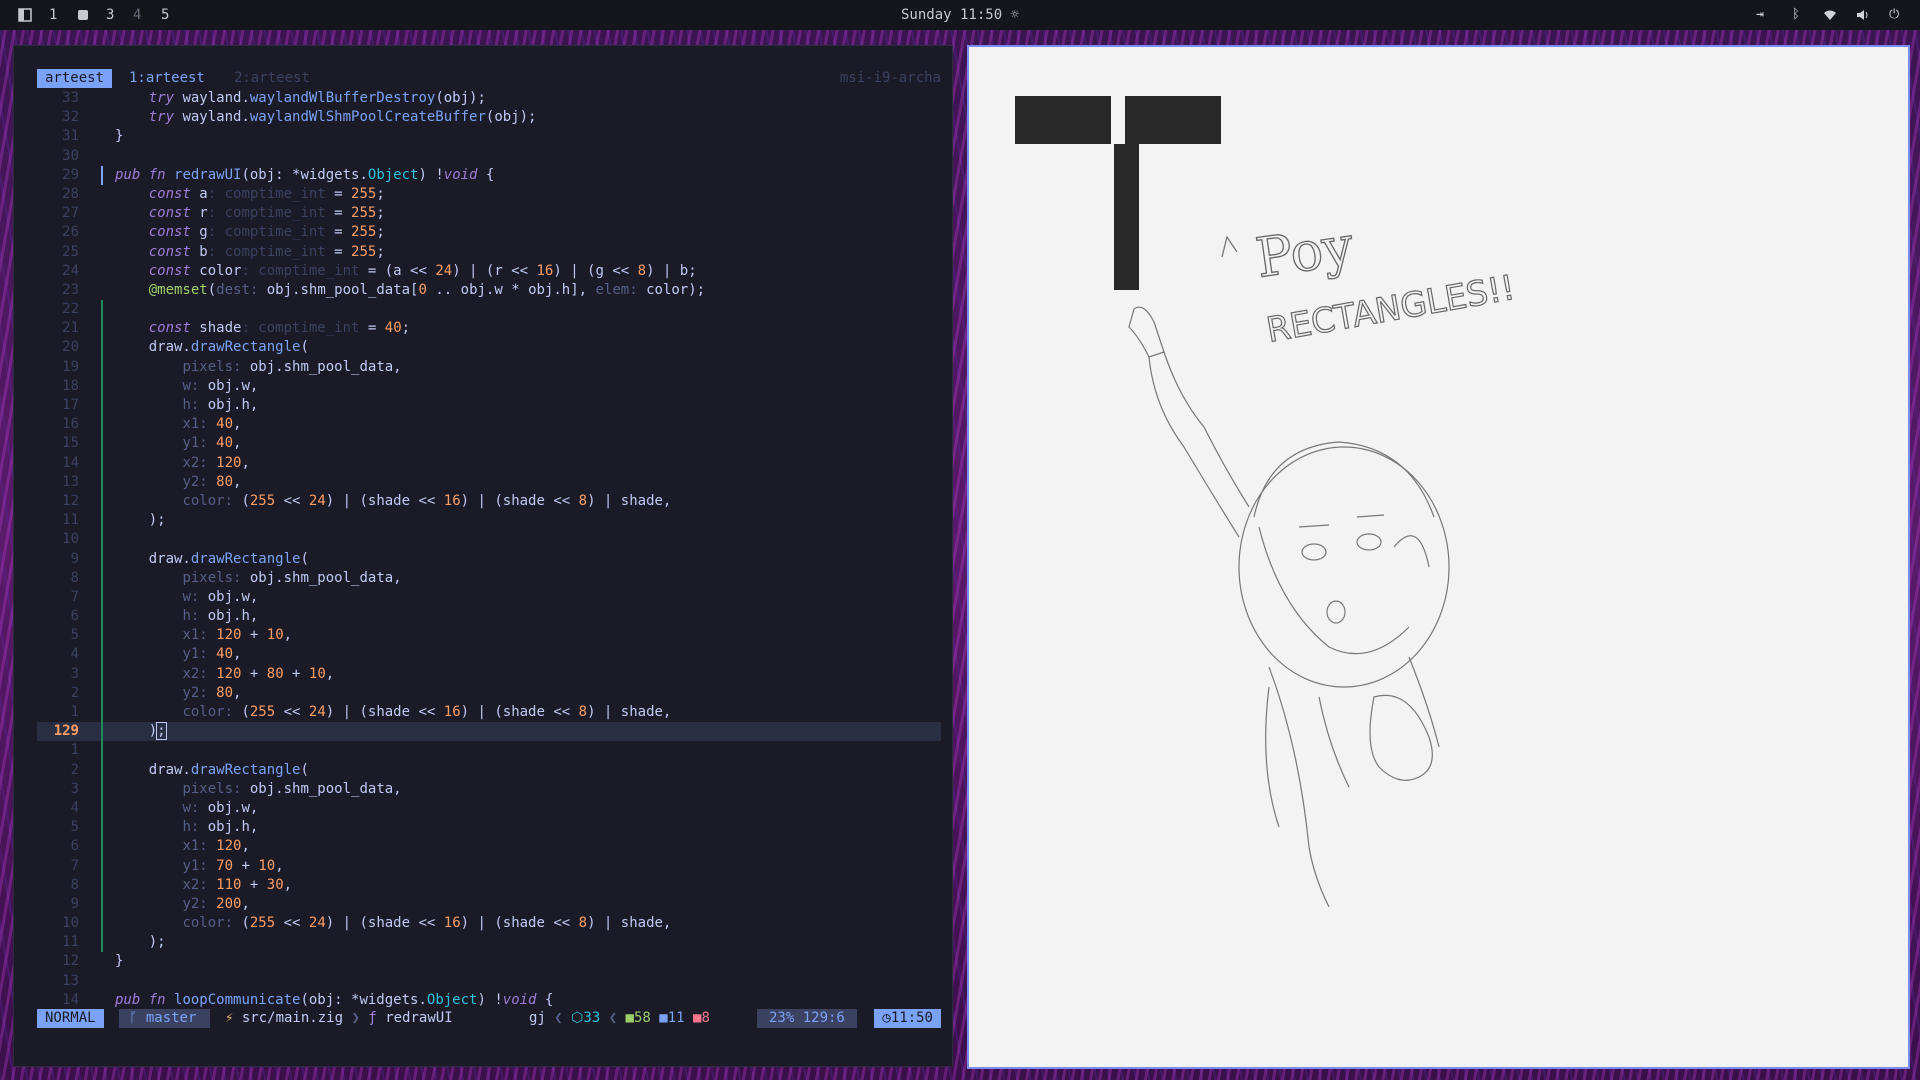 This screenshot has height=1080, width=1920. Describe the element at coordinates (292, 1018) in the screenshot. I see `file-path: src/main.zig` at that location.